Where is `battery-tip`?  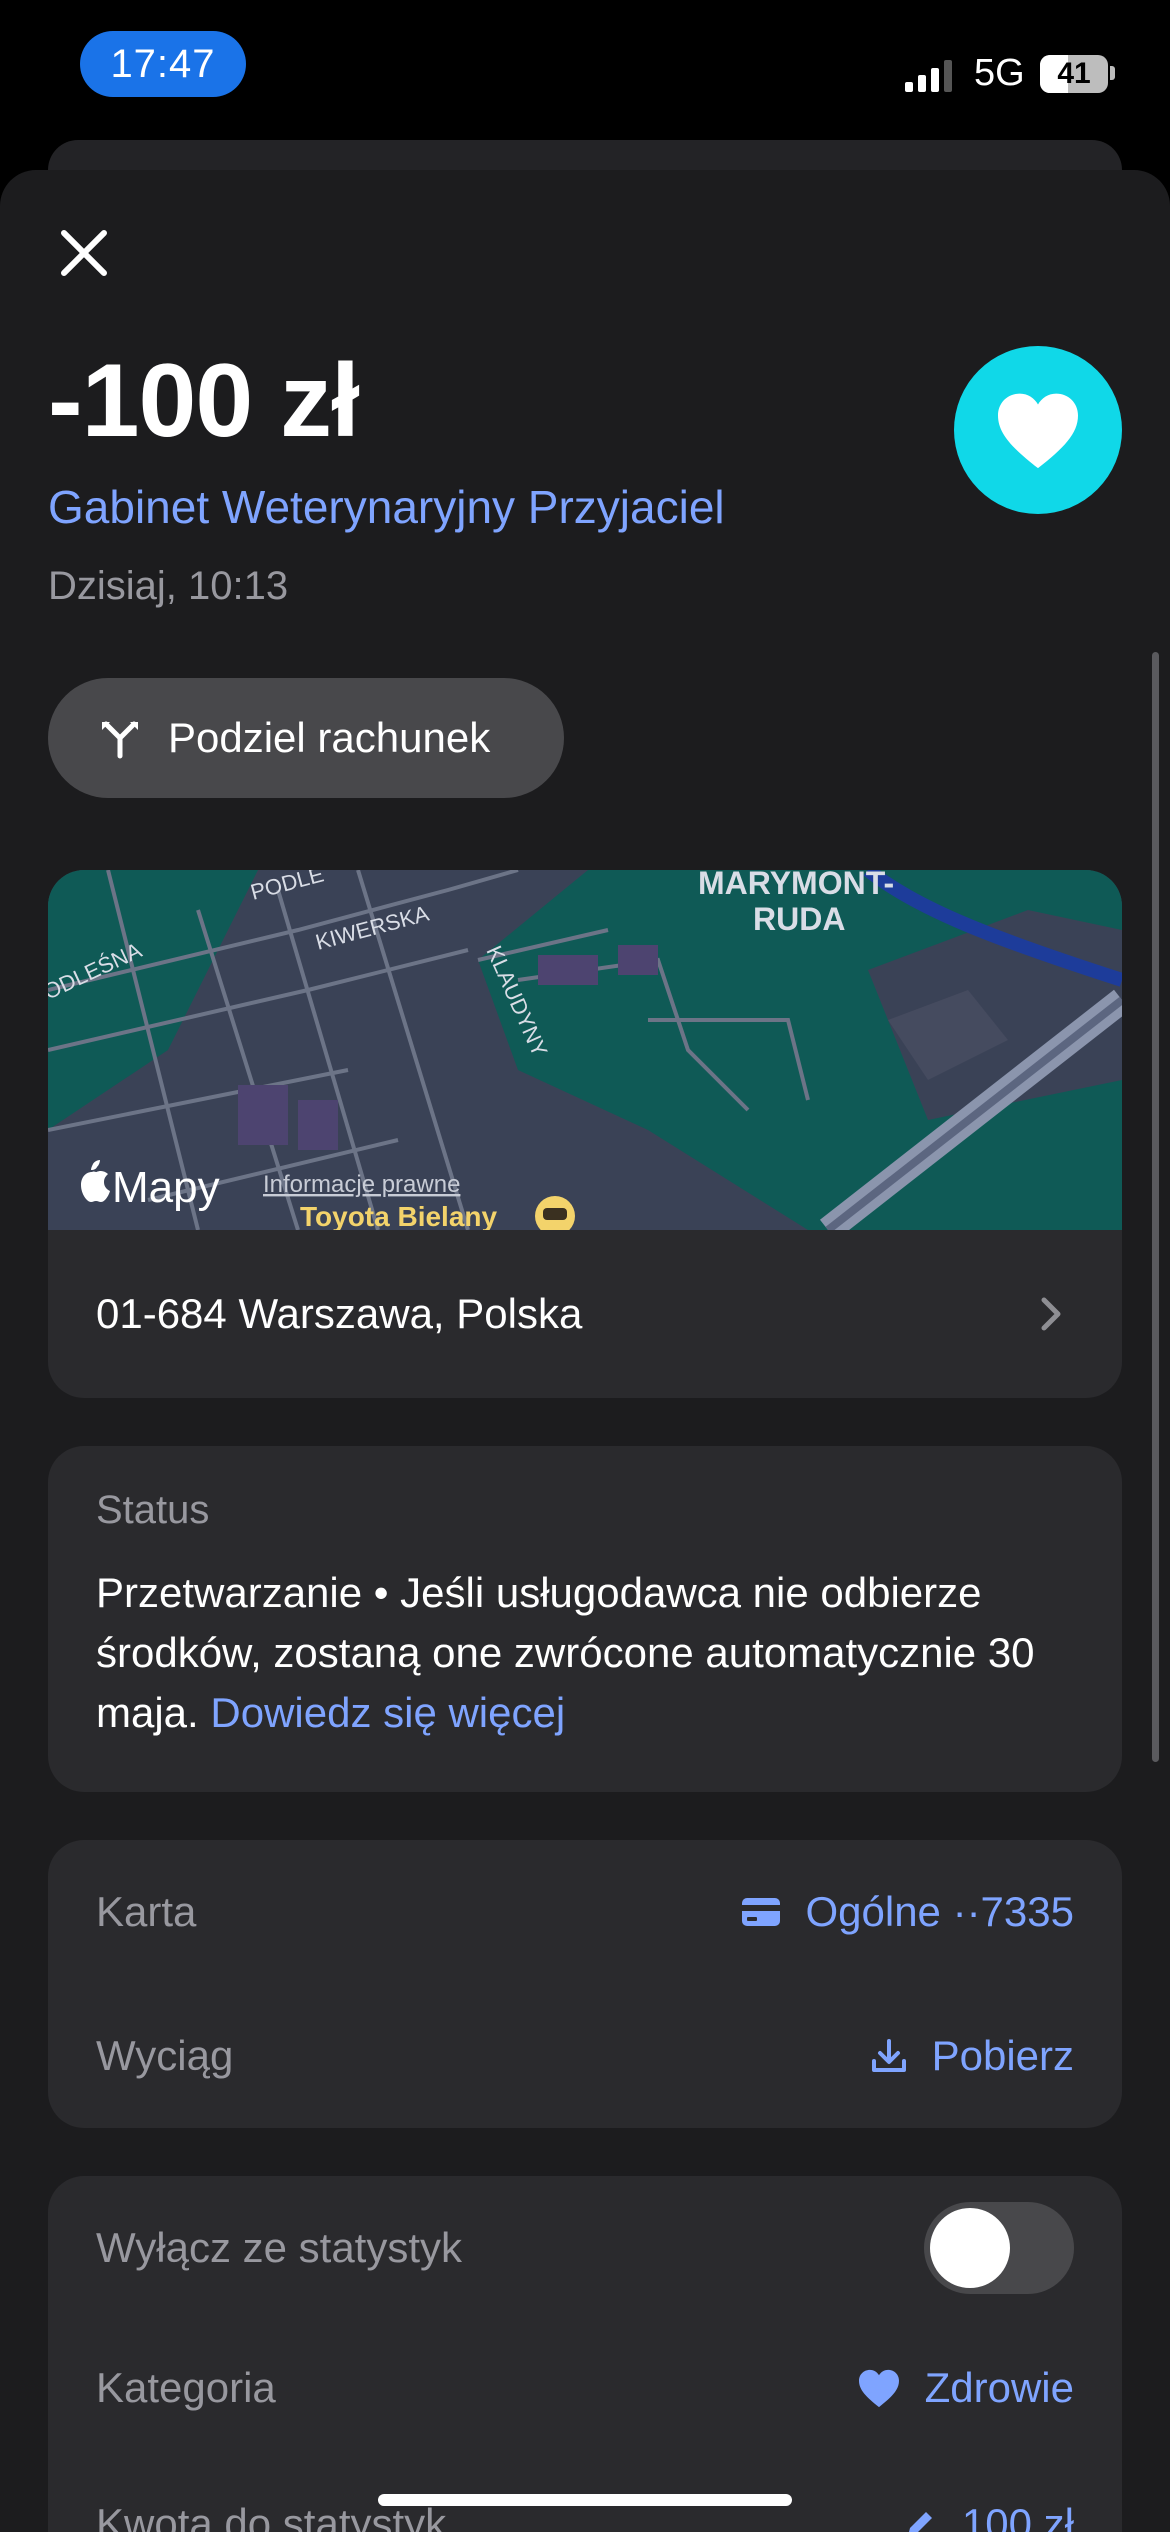
battery-tip is located at coordinates (1112, 73).